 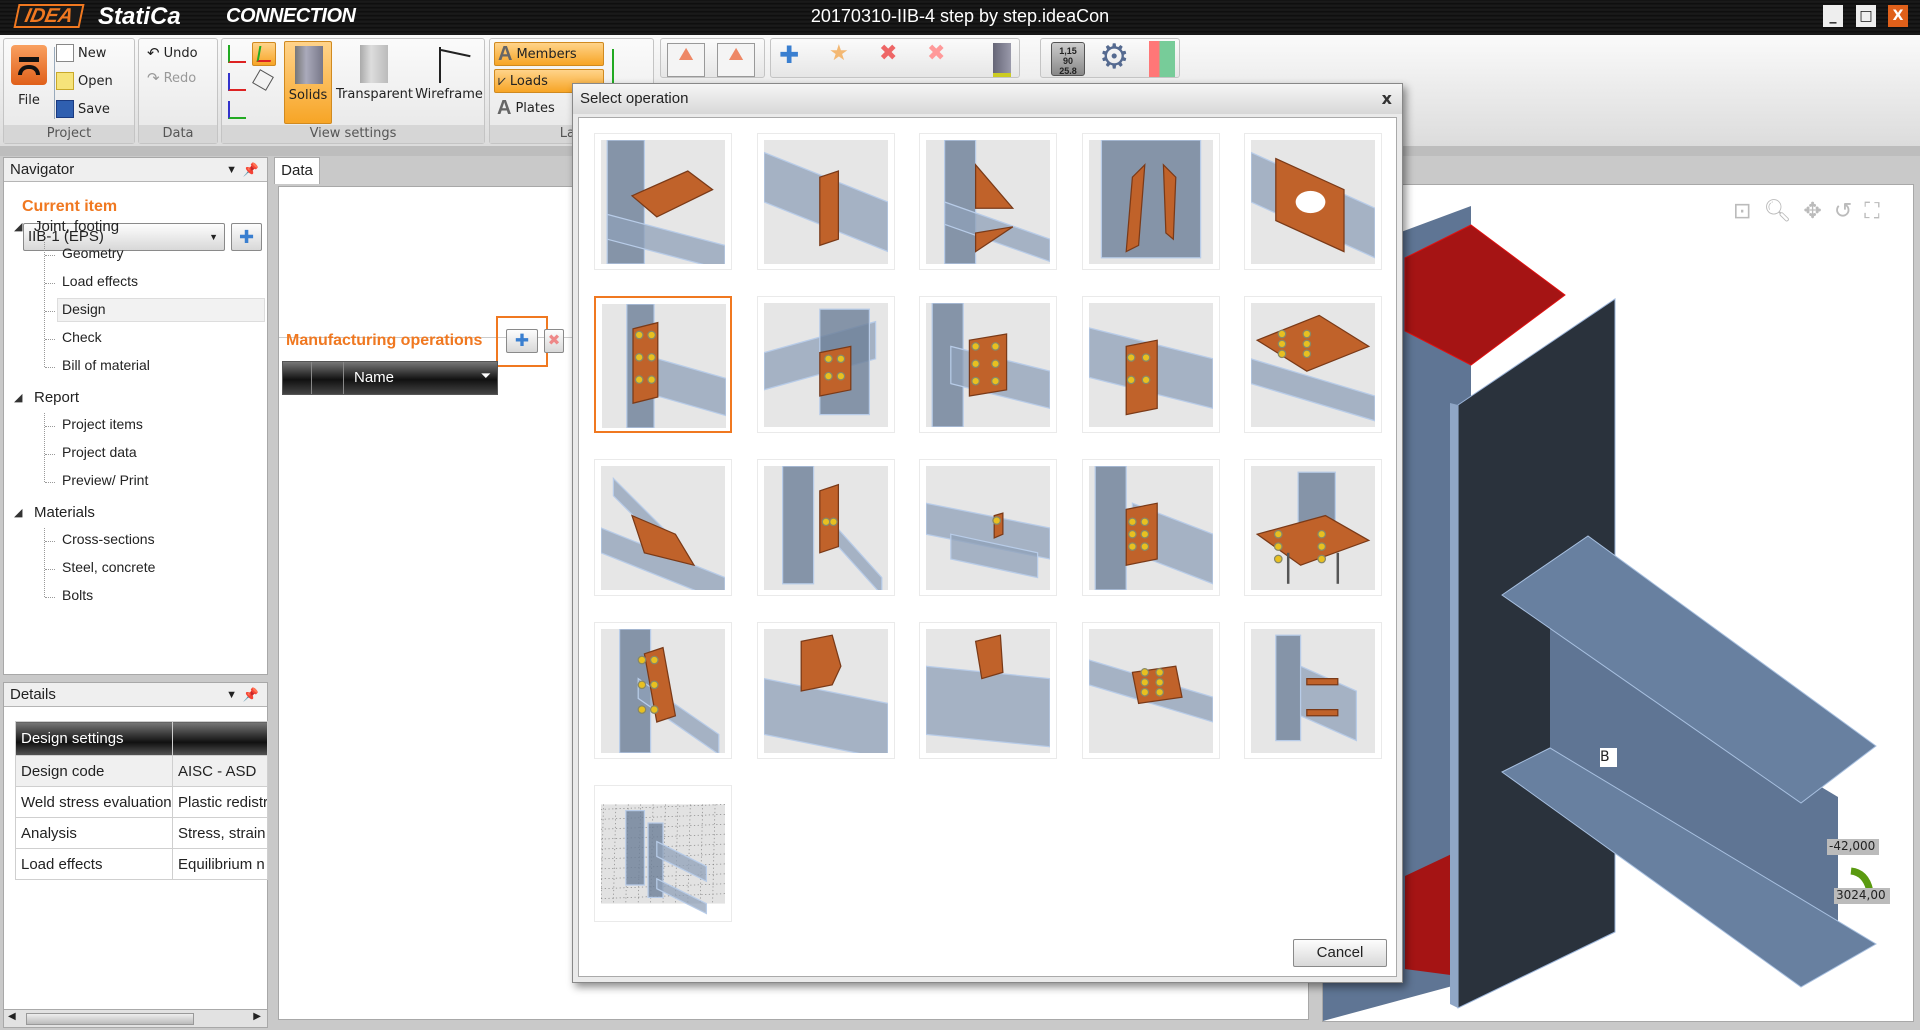 What do you see at coordinates (554, 341) in the screenshot?
I see `delete-operation-button: ✖` at bounding box center [554, 341].